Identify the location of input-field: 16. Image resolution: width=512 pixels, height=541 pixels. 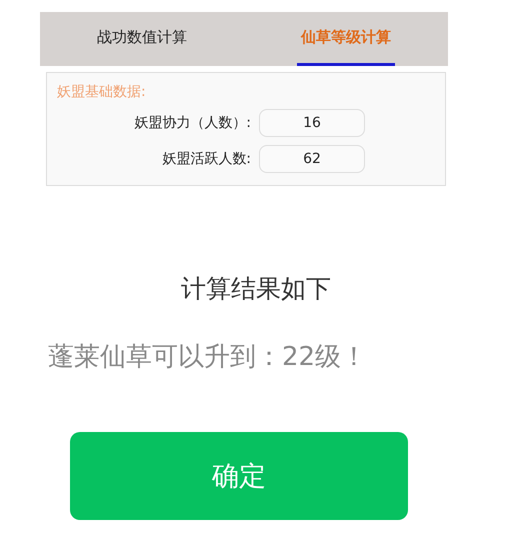
(312, 123).